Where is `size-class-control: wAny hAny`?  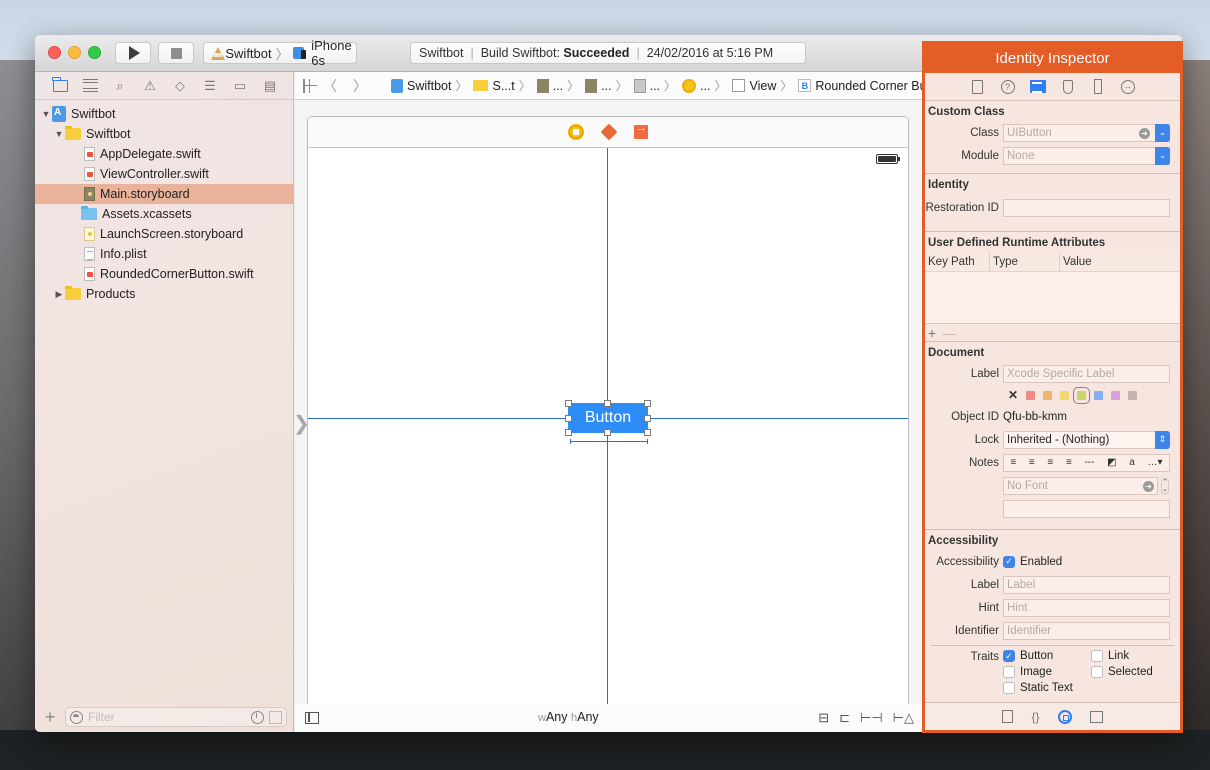 size-class-control: wAny hAny is located at coordinates (568, 717).